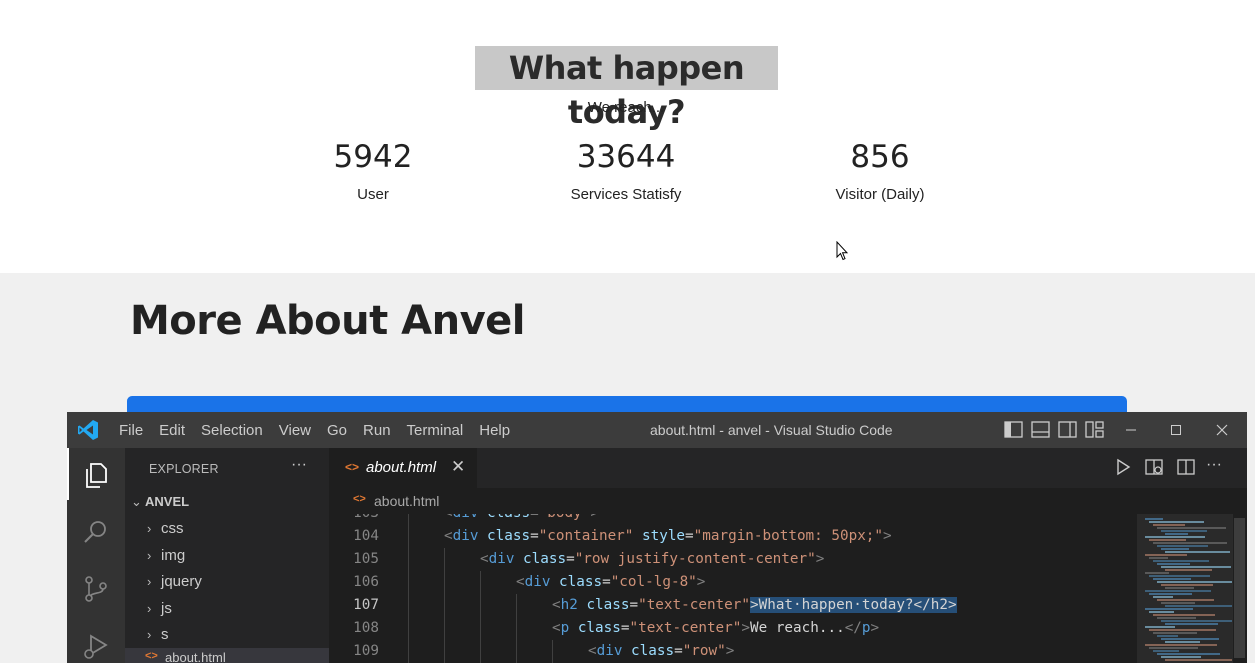  I want to click on toggle-panel-icon, so click(1040, 429).